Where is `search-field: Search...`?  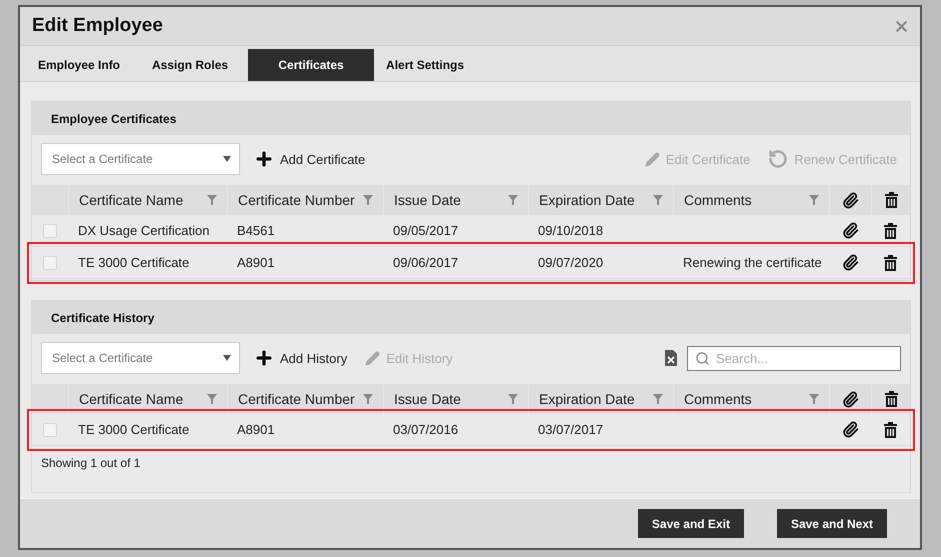
search-field: Search... is located at coordinates (794, 358).